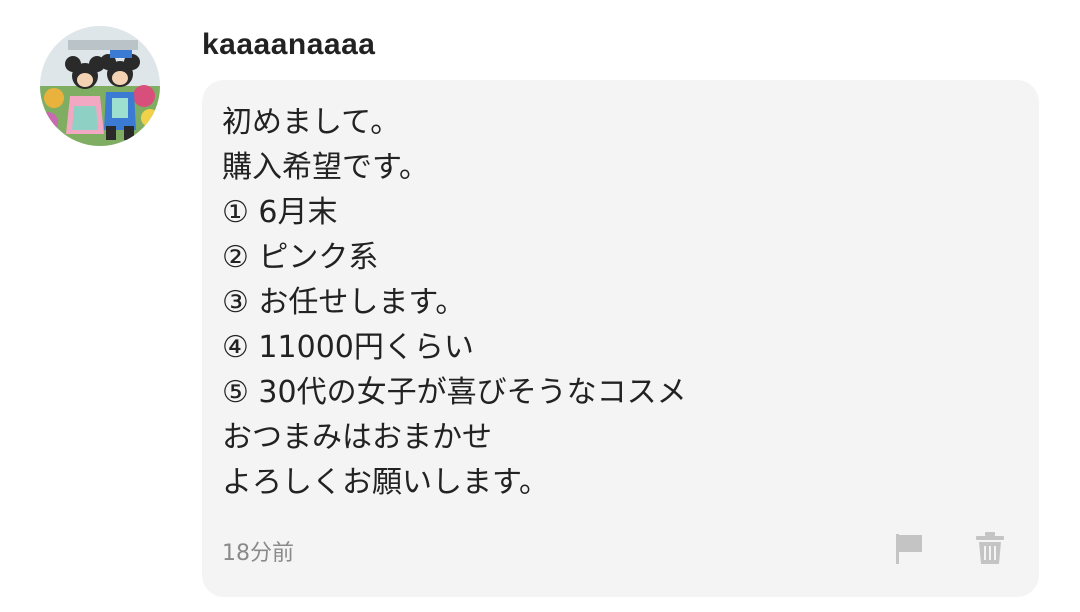 This screenshot has width=1080, height=612. Describe the element at coordinates (289, 45) in the screenshot. I see `username: kaaaanaaaa` at that location.